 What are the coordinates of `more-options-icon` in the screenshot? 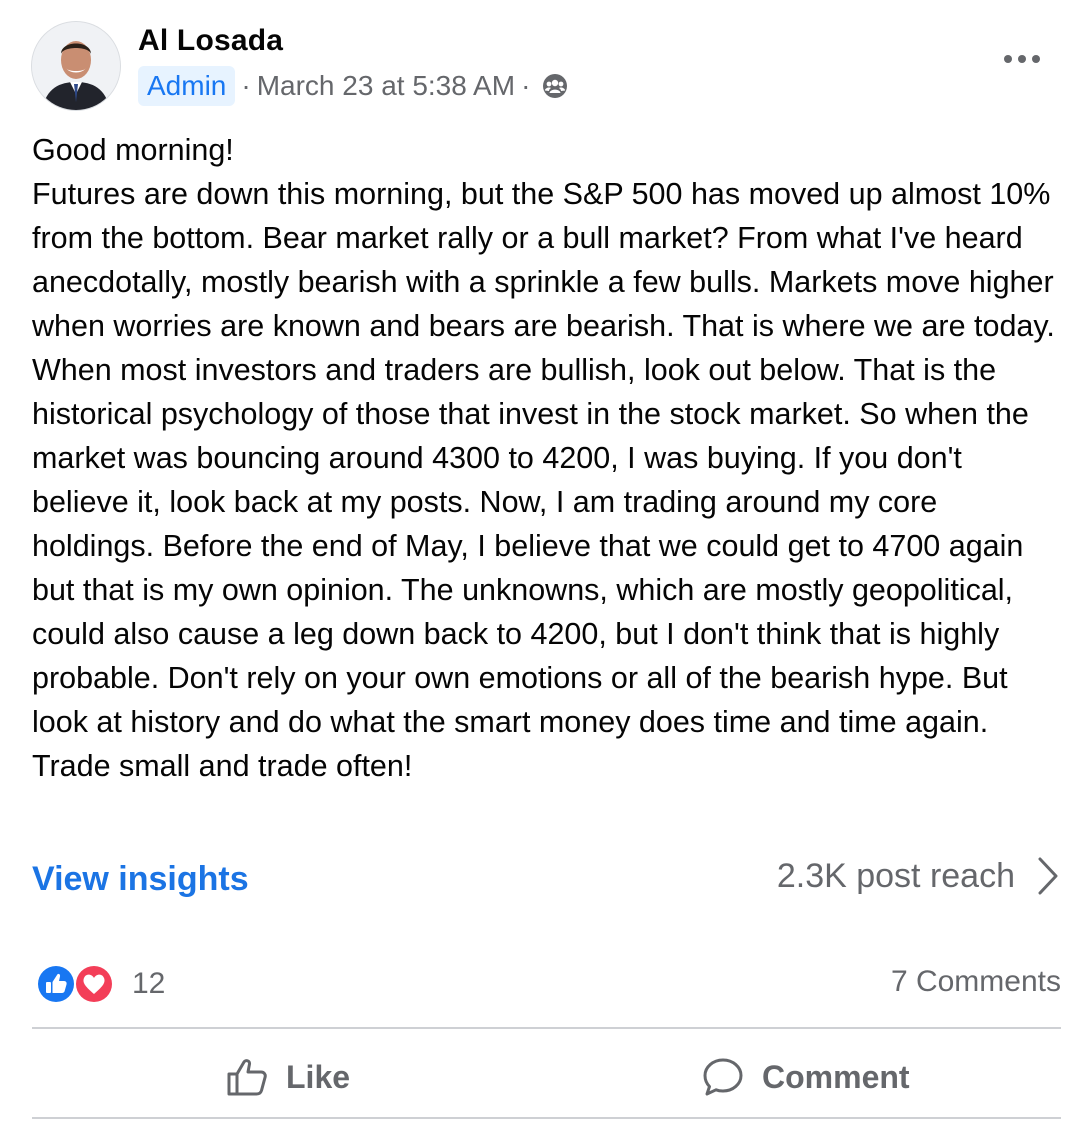 It's located at (1022, 59).